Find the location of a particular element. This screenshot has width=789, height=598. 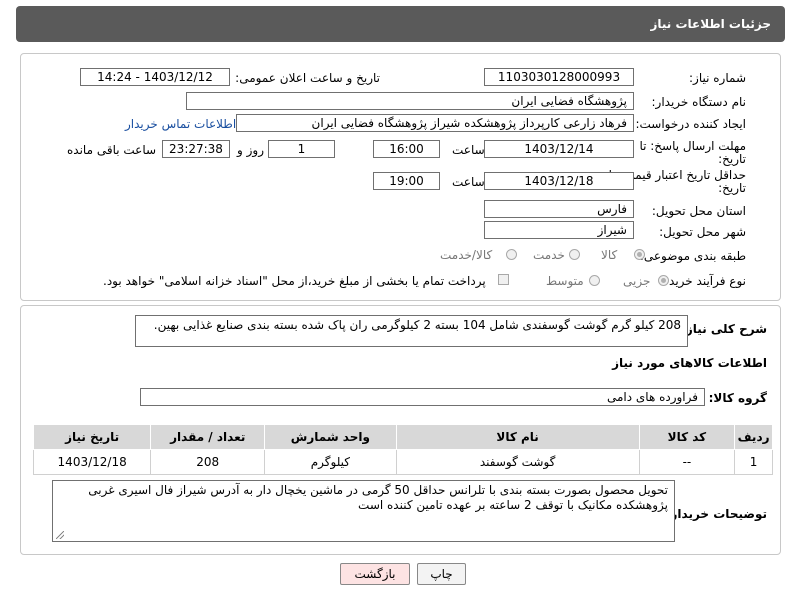

announce-datetime-field: 1403/12/12 - 14:24 is located at coordinates (155, 77).